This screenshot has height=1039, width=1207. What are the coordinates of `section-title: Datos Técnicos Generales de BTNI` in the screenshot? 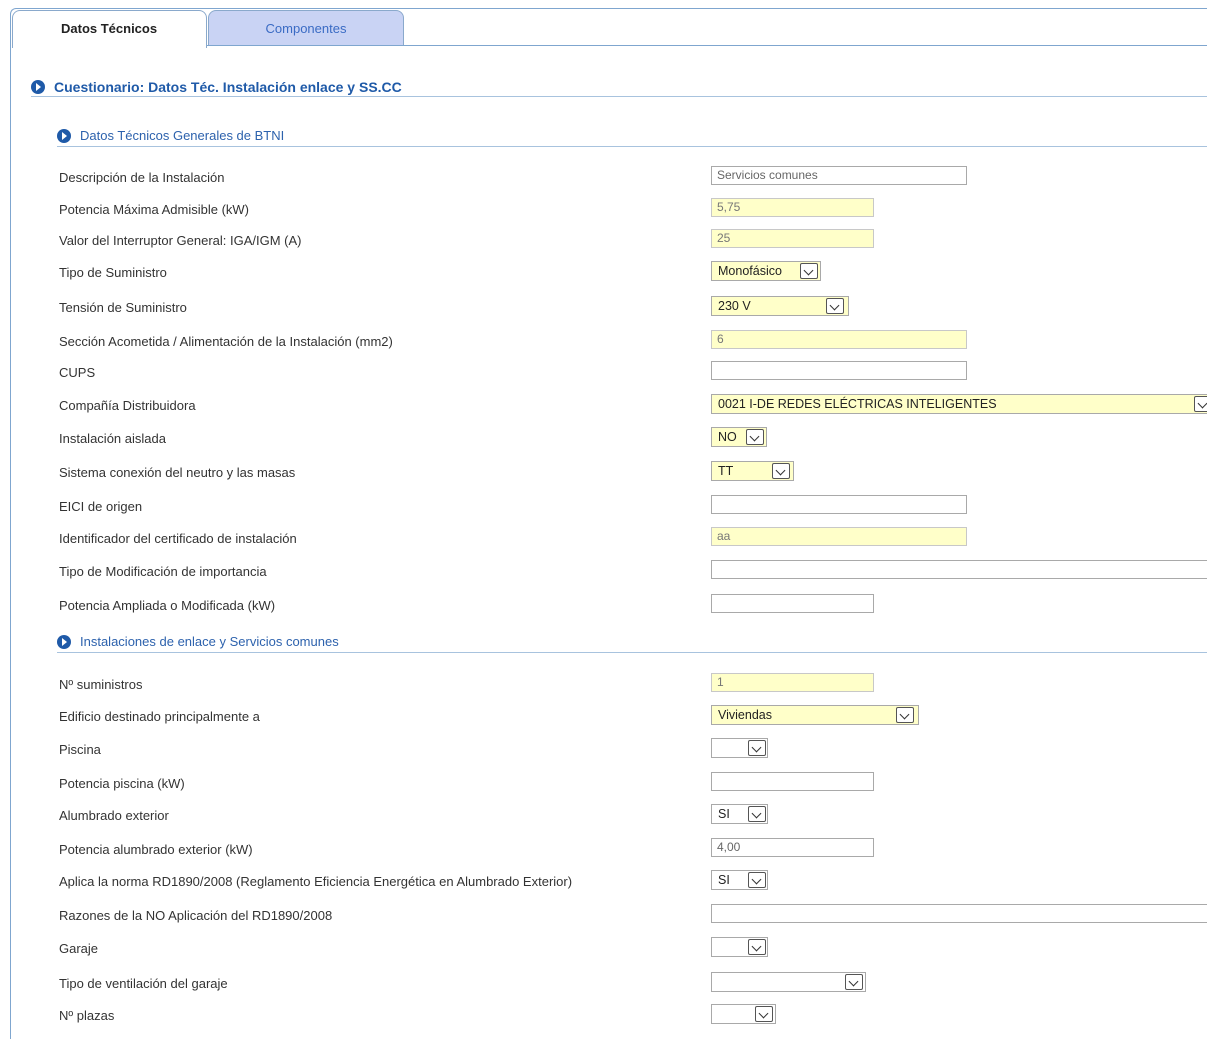 It's located at (182, 135).